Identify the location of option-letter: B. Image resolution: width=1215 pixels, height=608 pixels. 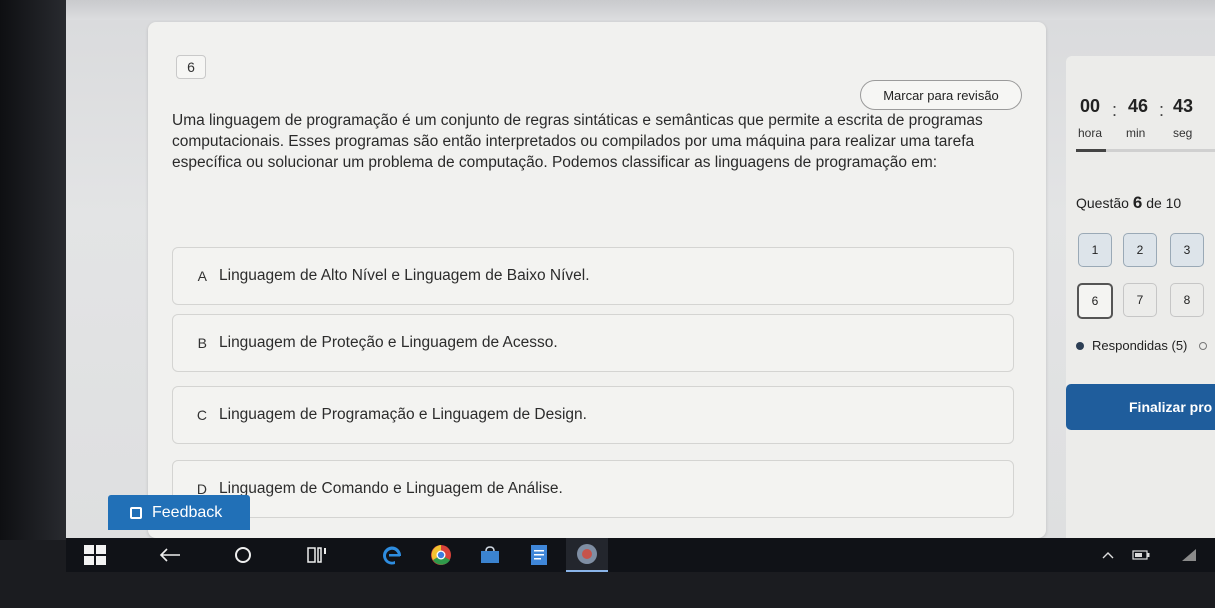
(202, 343).